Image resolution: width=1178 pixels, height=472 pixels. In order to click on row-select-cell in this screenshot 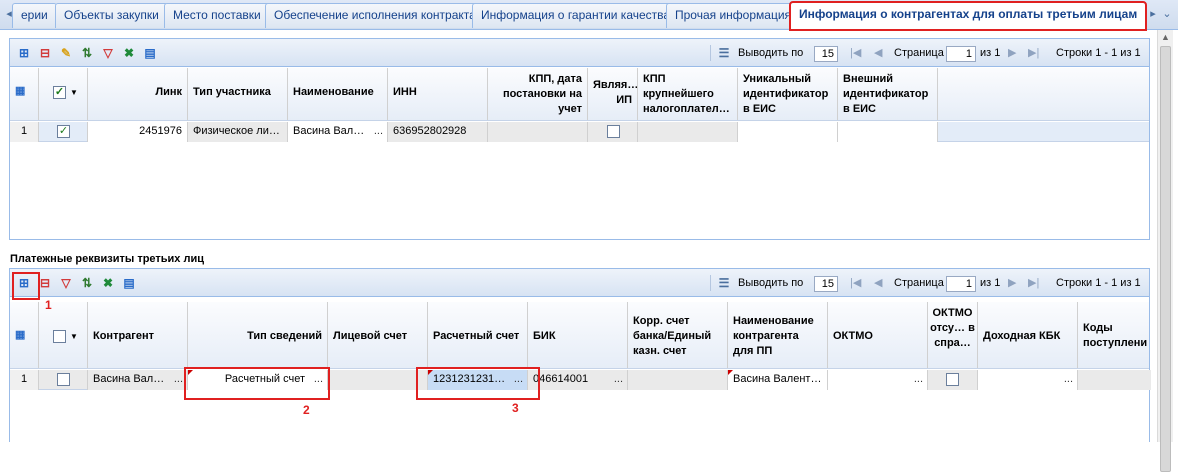, I will do `click(63, 380)`.